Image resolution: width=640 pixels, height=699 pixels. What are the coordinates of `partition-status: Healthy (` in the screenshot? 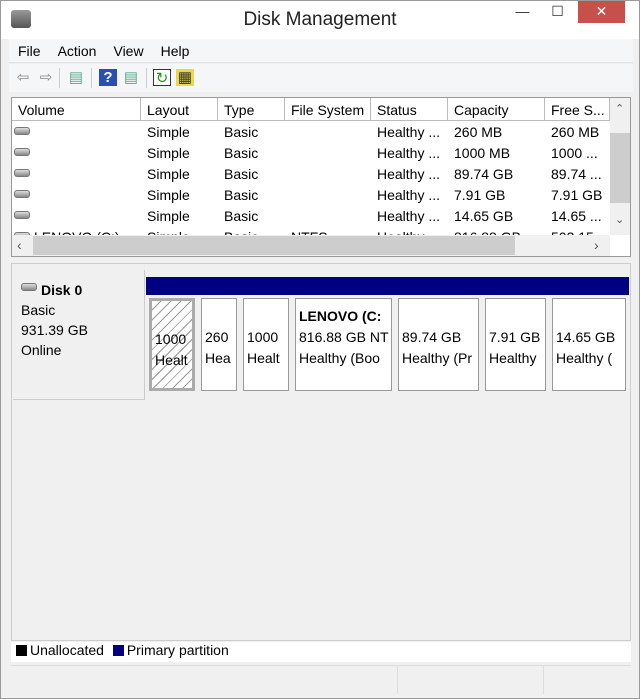 It's located at (584, 358).